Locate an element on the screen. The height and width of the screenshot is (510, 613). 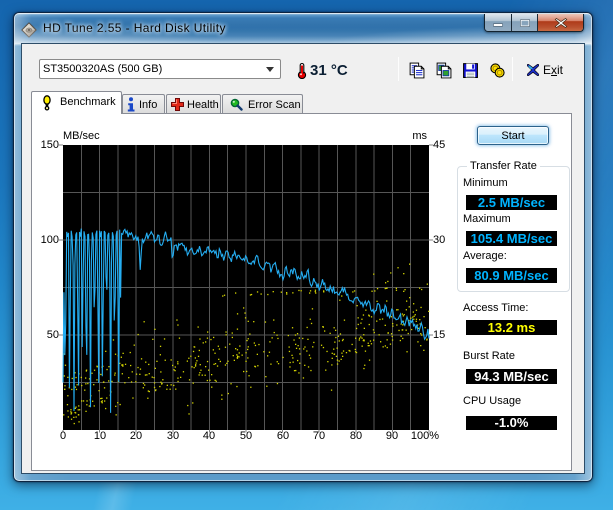
svg-text: 10 is located at coordinates (100, 436).